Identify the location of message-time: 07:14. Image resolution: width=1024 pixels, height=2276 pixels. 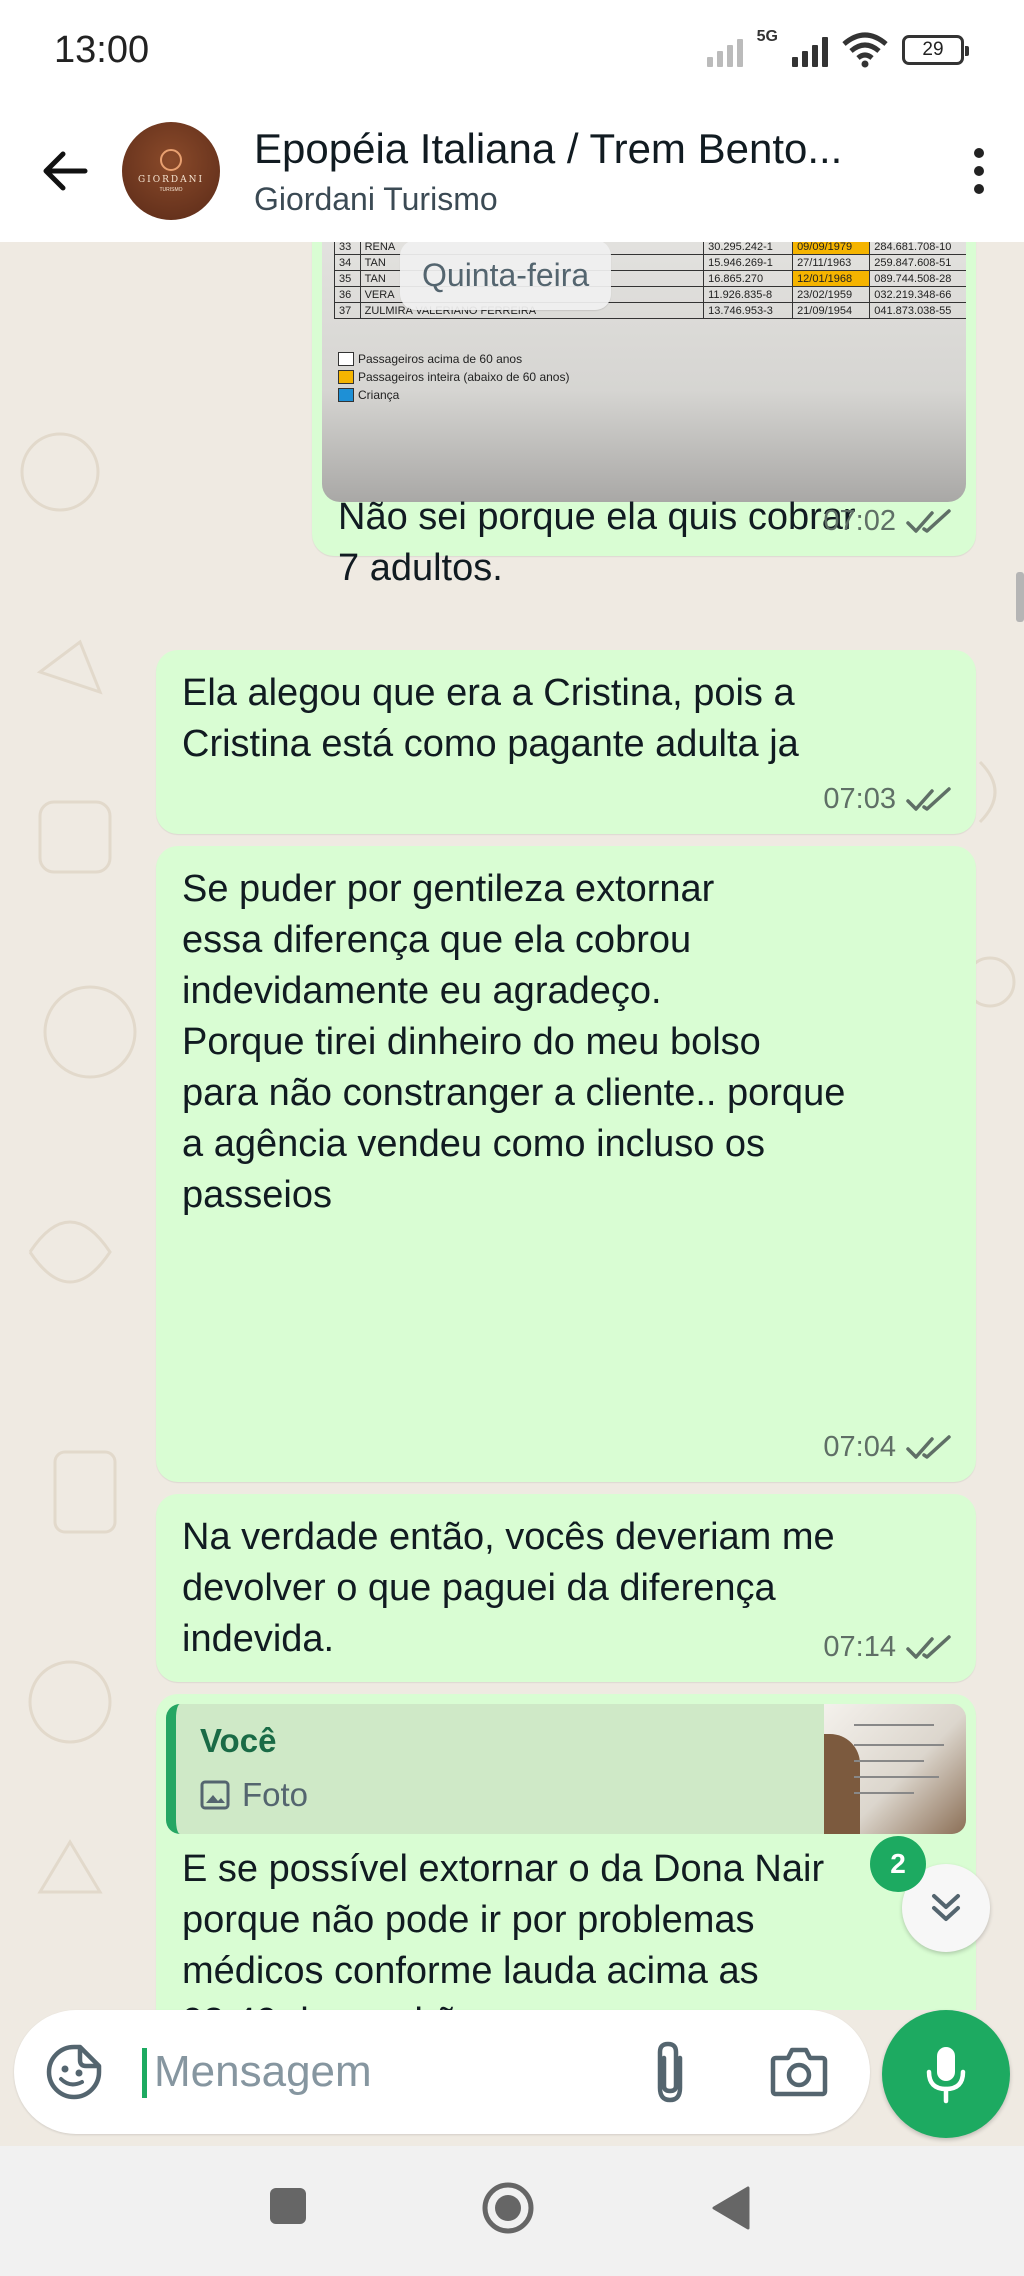
(859, 1647).